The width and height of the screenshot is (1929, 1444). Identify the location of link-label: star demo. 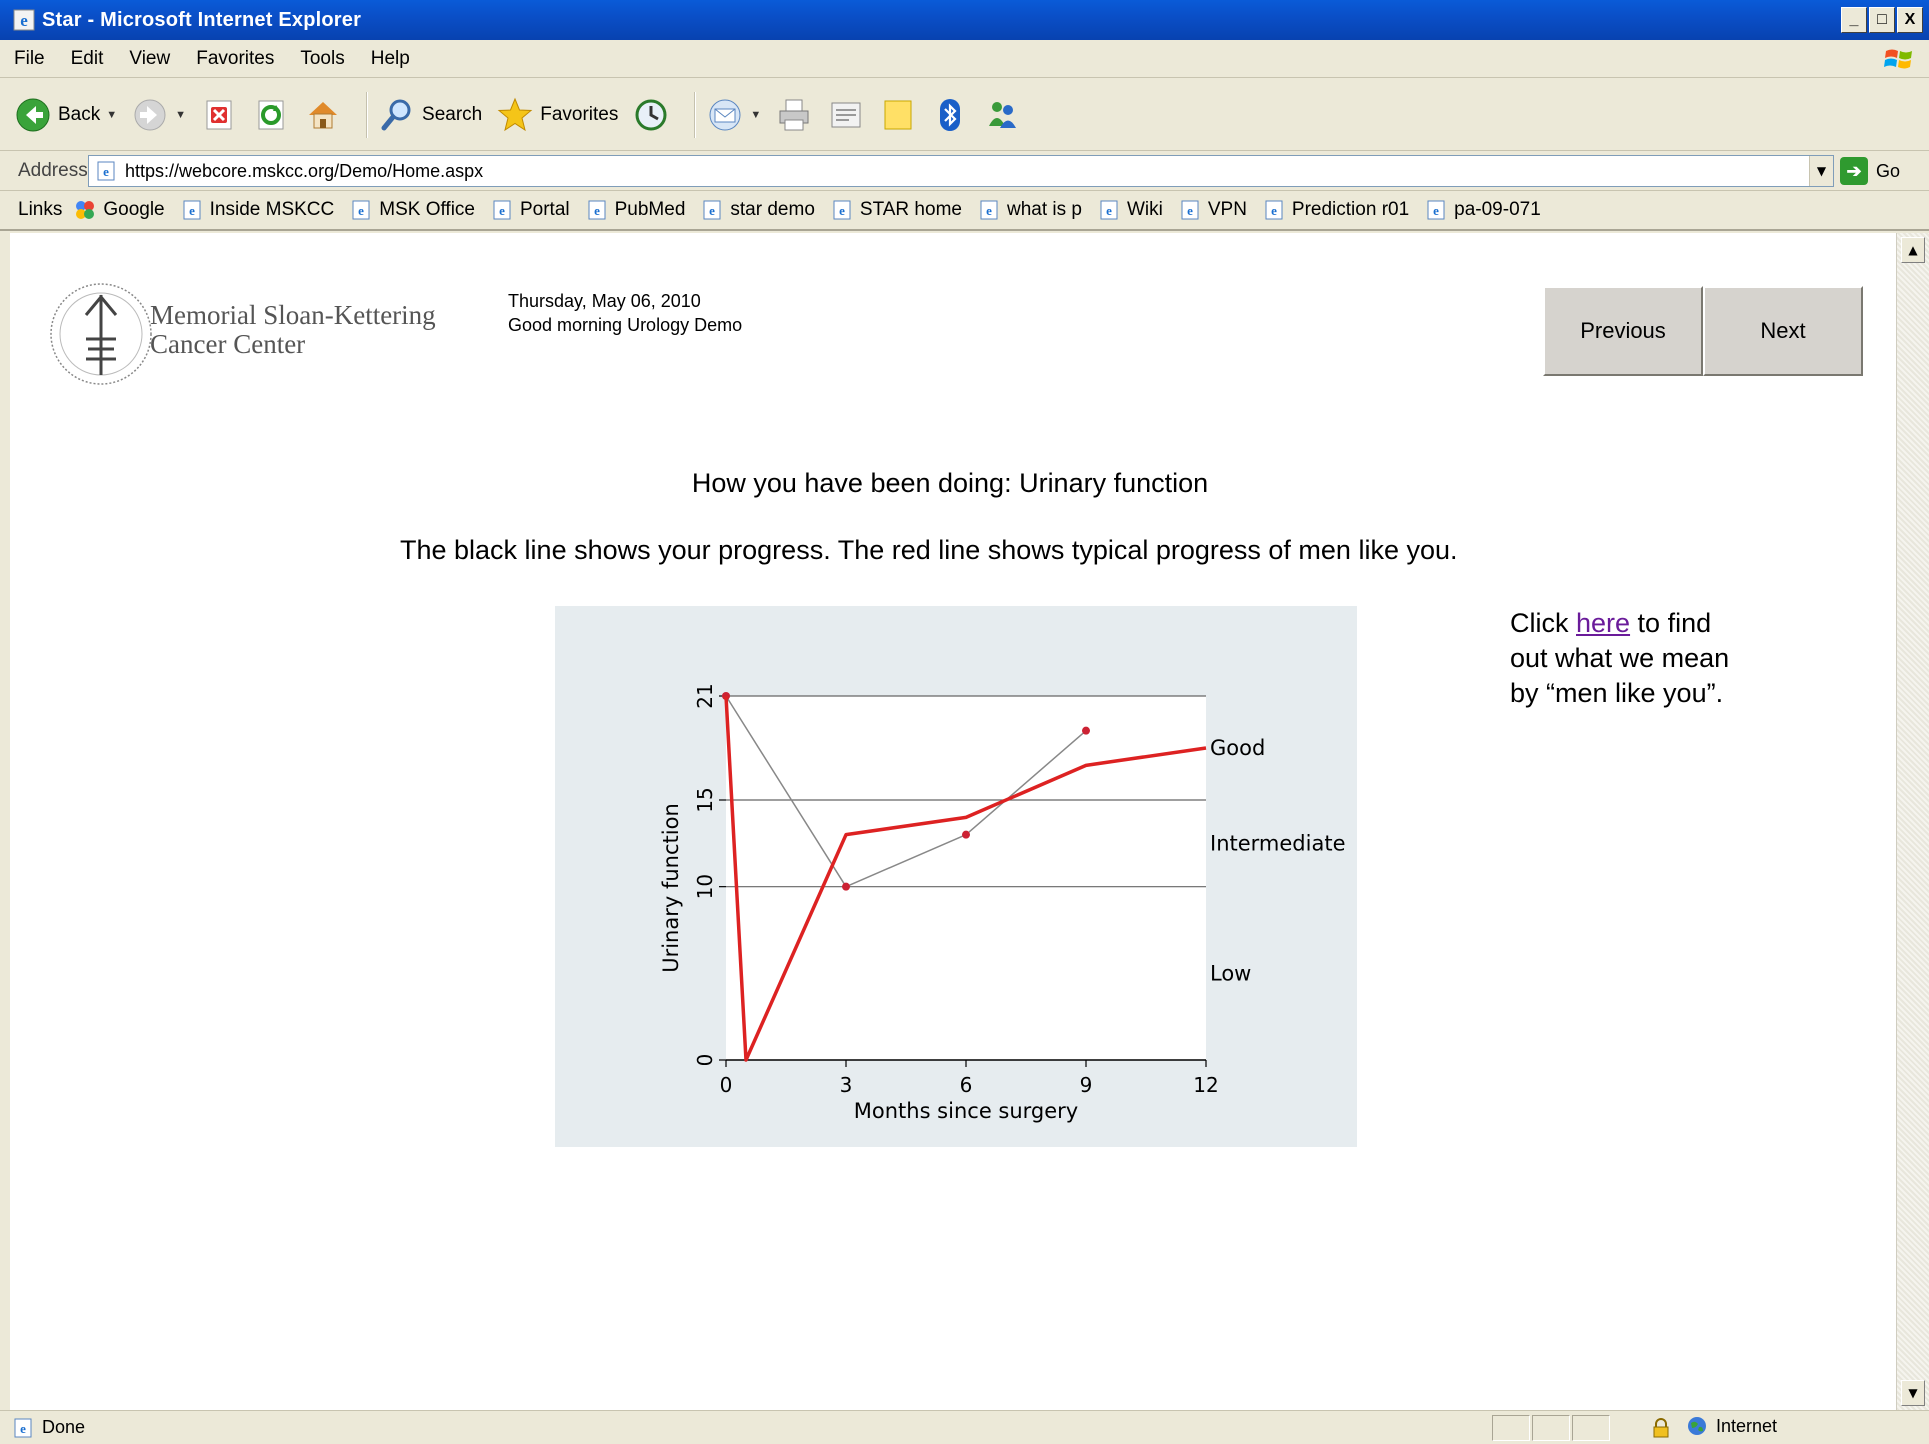
(772, 209).